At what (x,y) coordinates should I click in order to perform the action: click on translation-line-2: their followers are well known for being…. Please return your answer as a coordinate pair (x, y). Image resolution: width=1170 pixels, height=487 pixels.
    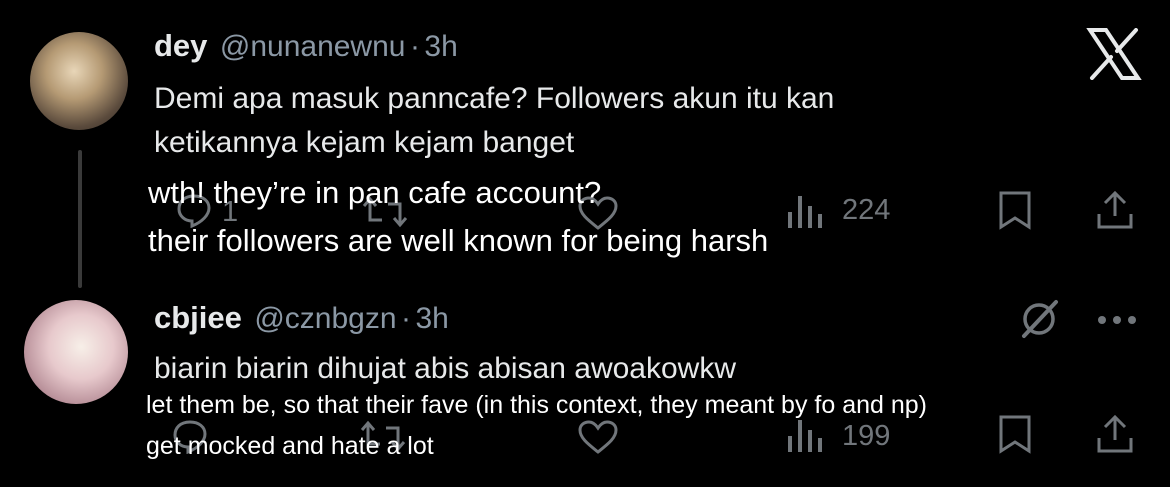
    Looking at the image, I should click on (458, 240).